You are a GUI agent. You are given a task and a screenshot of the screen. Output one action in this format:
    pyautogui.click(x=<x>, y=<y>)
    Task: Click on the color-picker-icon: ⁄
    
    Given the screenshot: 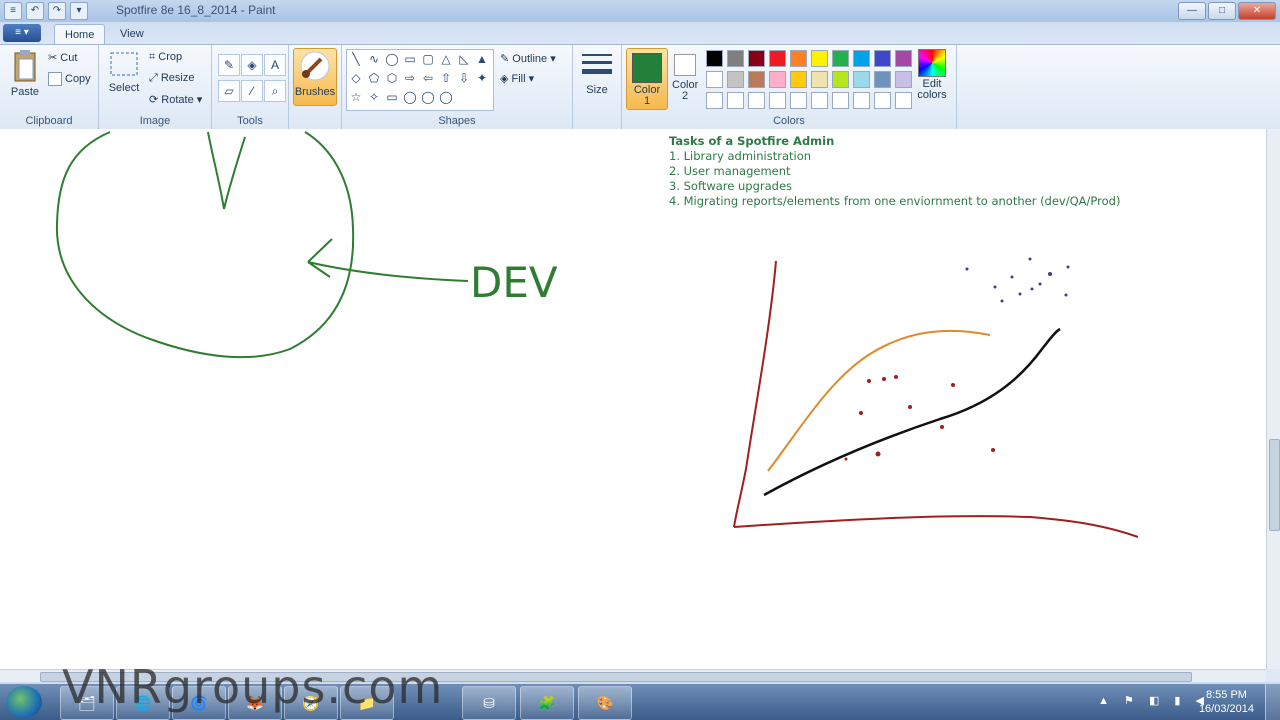 What is the action you would take?
    pyautogui.click(x=252, y=91)
    